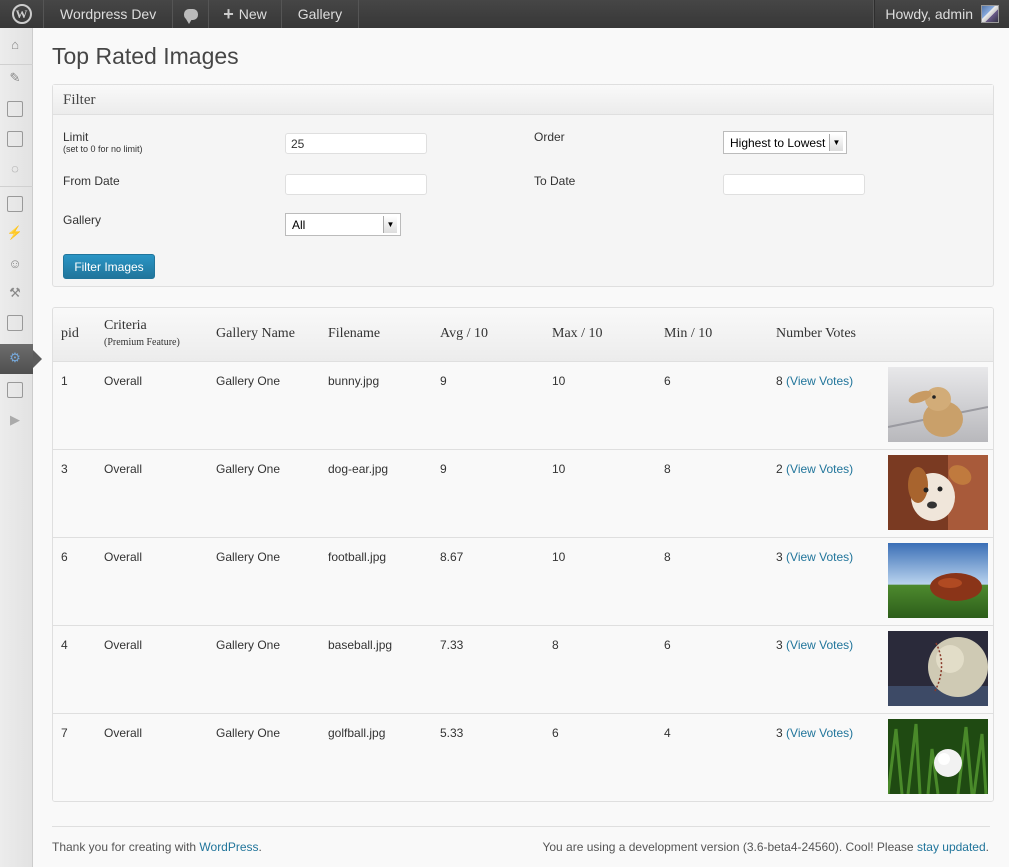  What do you see at coordinates (343, 224) in the screenshot?
I see `gallery-select: All ▼` at bounding box center [343, 224].